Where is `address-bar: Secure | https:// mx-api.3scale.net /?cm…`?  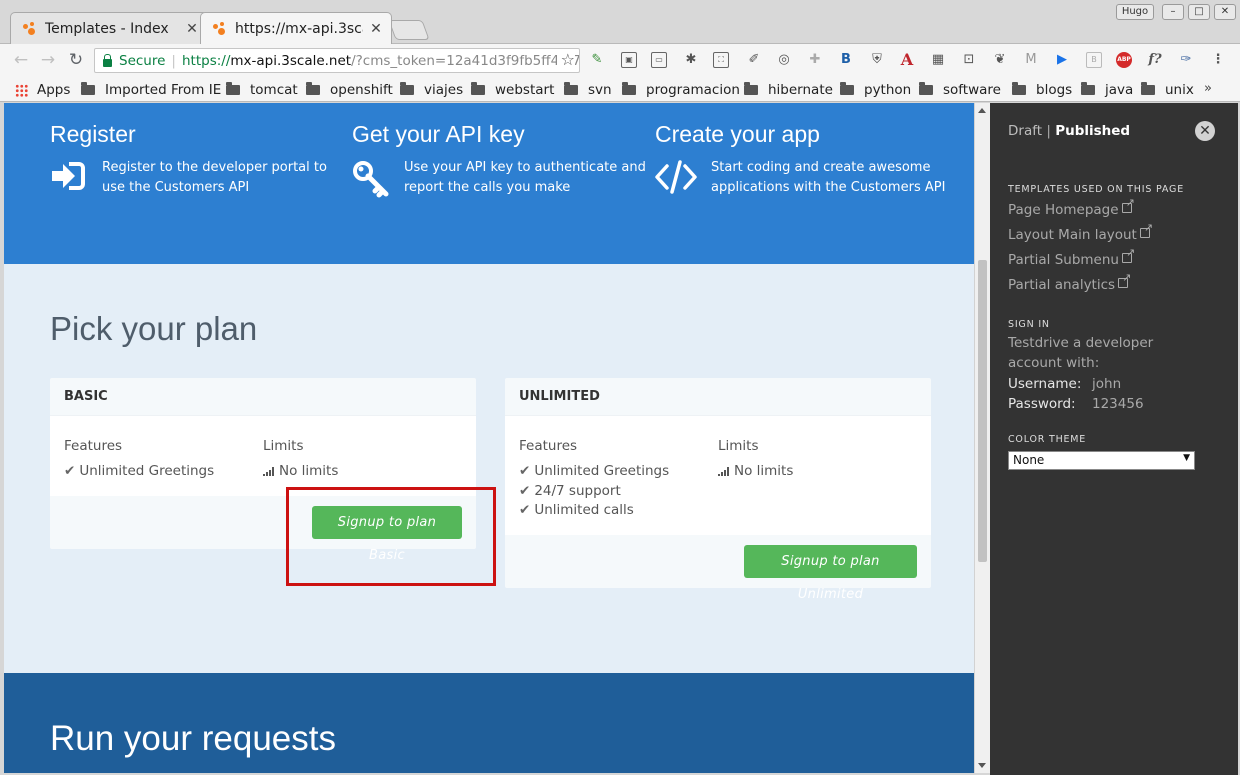 address-bar: Secure | https:// mx-api.3scale.net /?cm… is located at coordinates (337, 60).